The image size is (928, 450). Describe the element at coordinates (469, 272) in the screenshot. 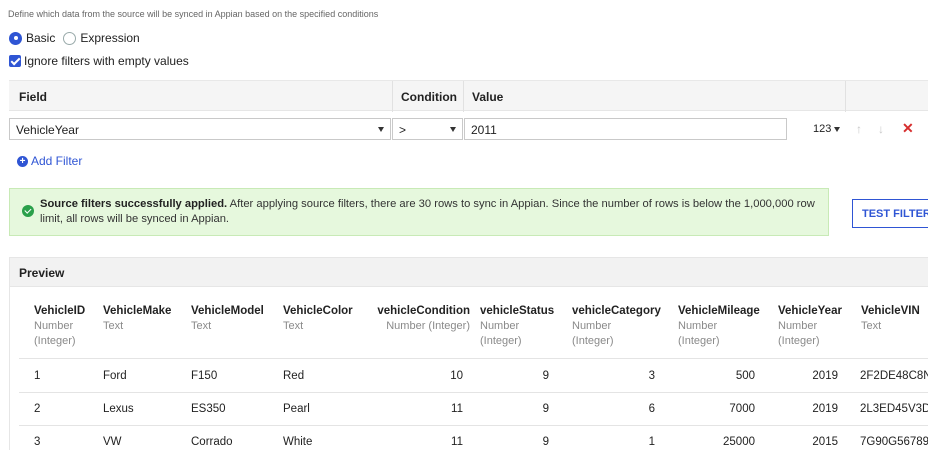

I see `preview-header: Preview` at that location.